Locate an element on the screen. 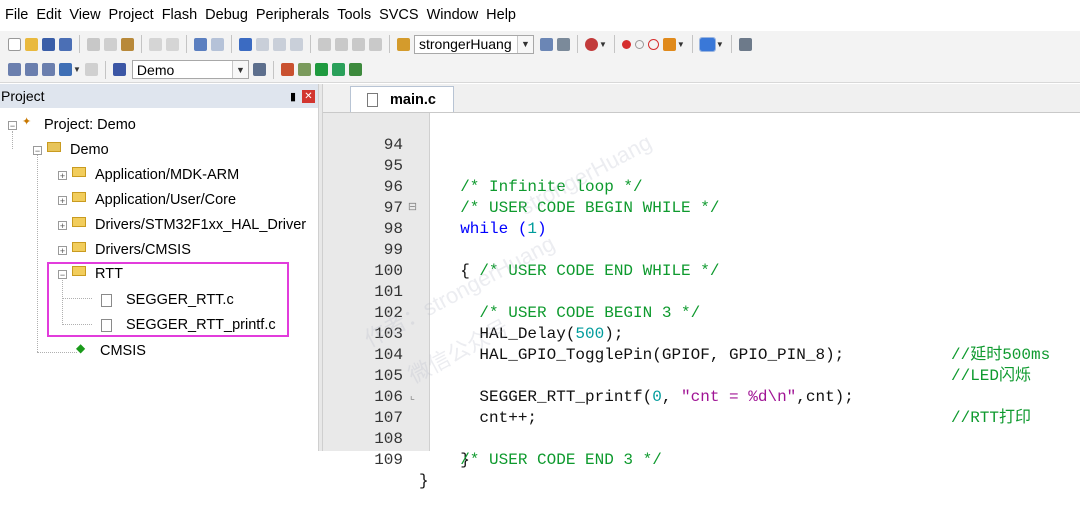 The height and width of the screenshot is (513, 1080). prev-bookmark-icon is located at coordinates (262, 44).